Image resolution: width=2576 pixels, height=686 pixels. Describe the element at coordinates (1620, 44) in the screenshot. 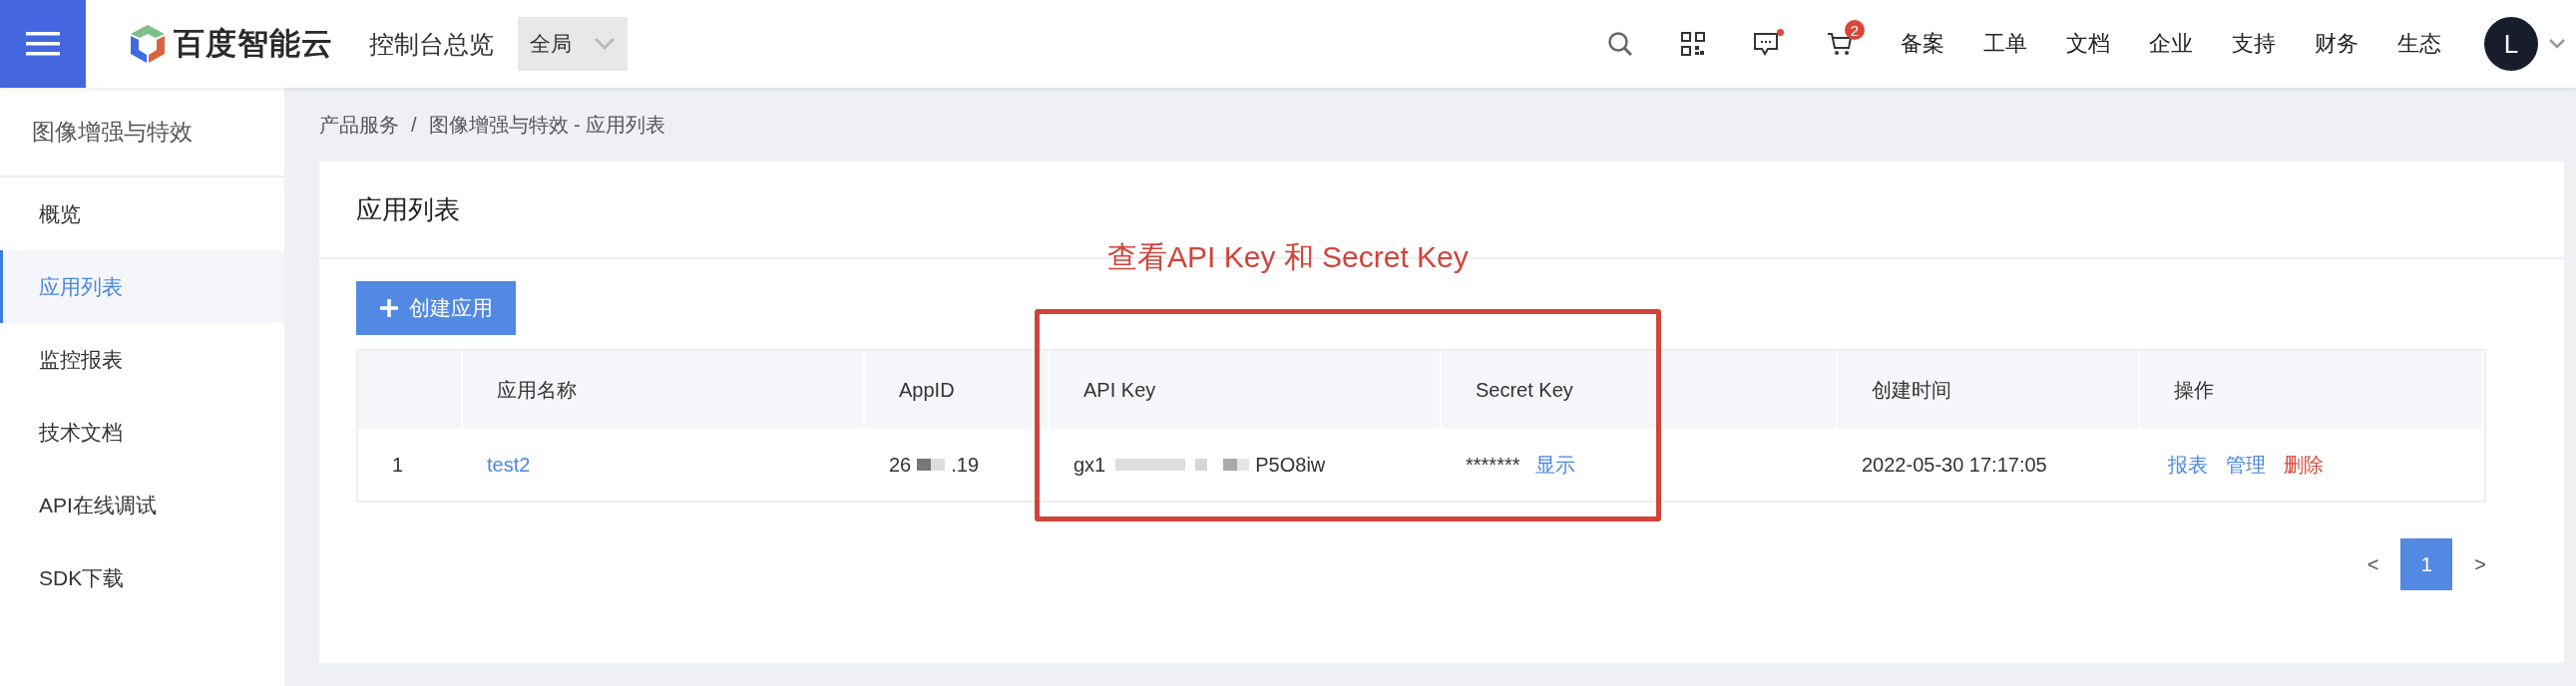

I see `search-icon` at that location.